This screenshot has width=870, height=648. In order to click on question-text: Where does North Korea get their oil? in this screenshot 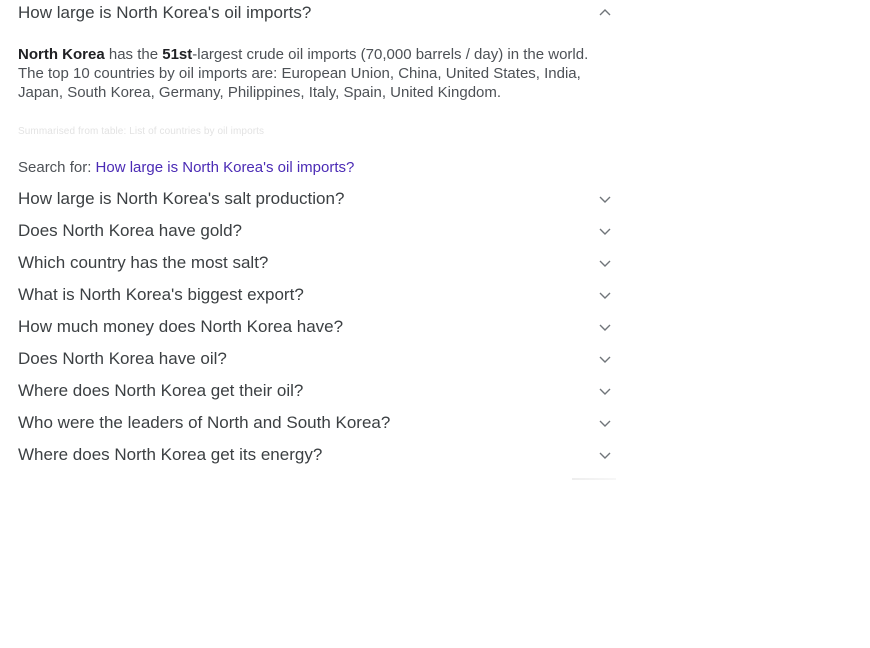, I will do `click(161, 390)`.